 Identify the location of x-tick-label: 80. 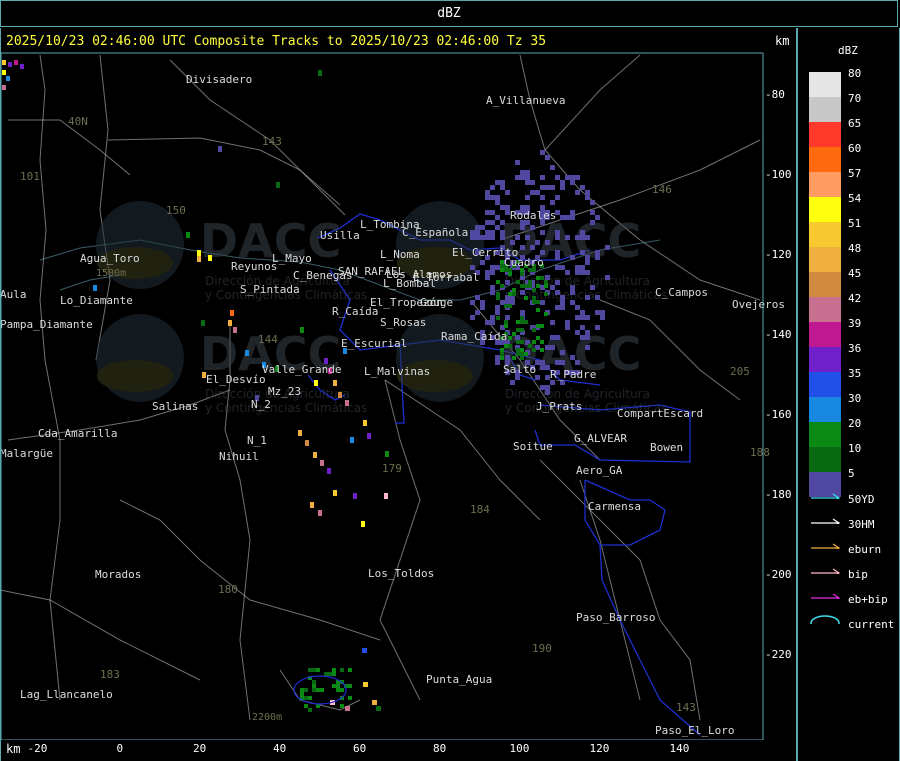
(440, 748).